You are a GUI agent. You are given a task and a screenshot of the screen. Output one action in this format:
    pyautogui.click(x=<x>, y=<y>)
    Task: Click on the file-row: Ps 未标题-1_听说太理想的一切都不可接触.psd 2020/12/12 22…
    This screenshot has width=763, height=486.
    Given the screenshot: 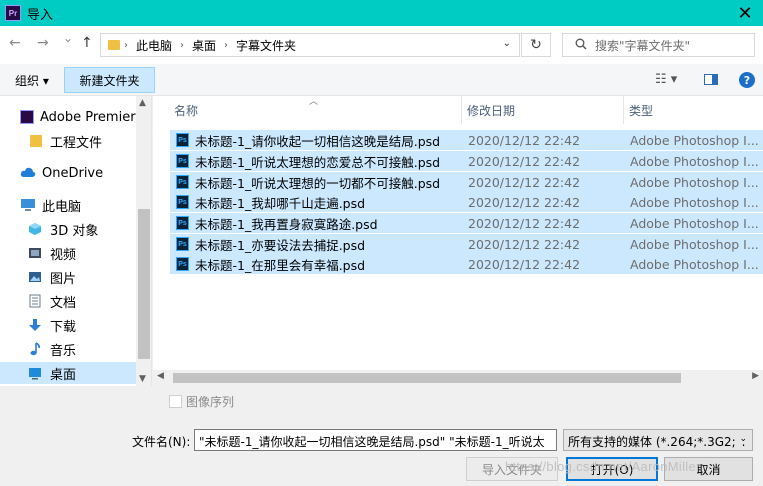 What is the action you would take?
    pyautogui.click(x=466, y=182)
    